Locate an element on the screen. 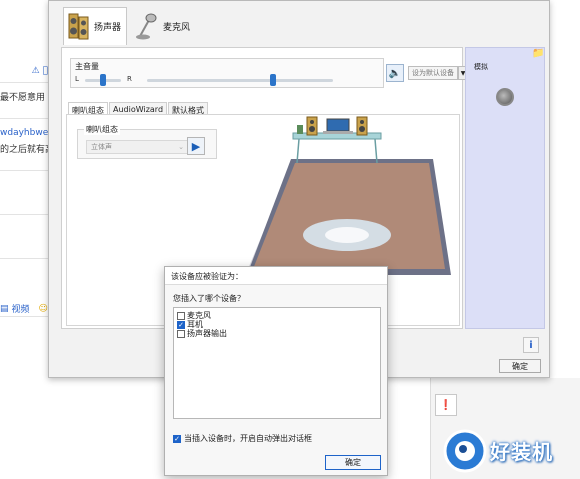  room-illustration is located at coordinates (347, 198).